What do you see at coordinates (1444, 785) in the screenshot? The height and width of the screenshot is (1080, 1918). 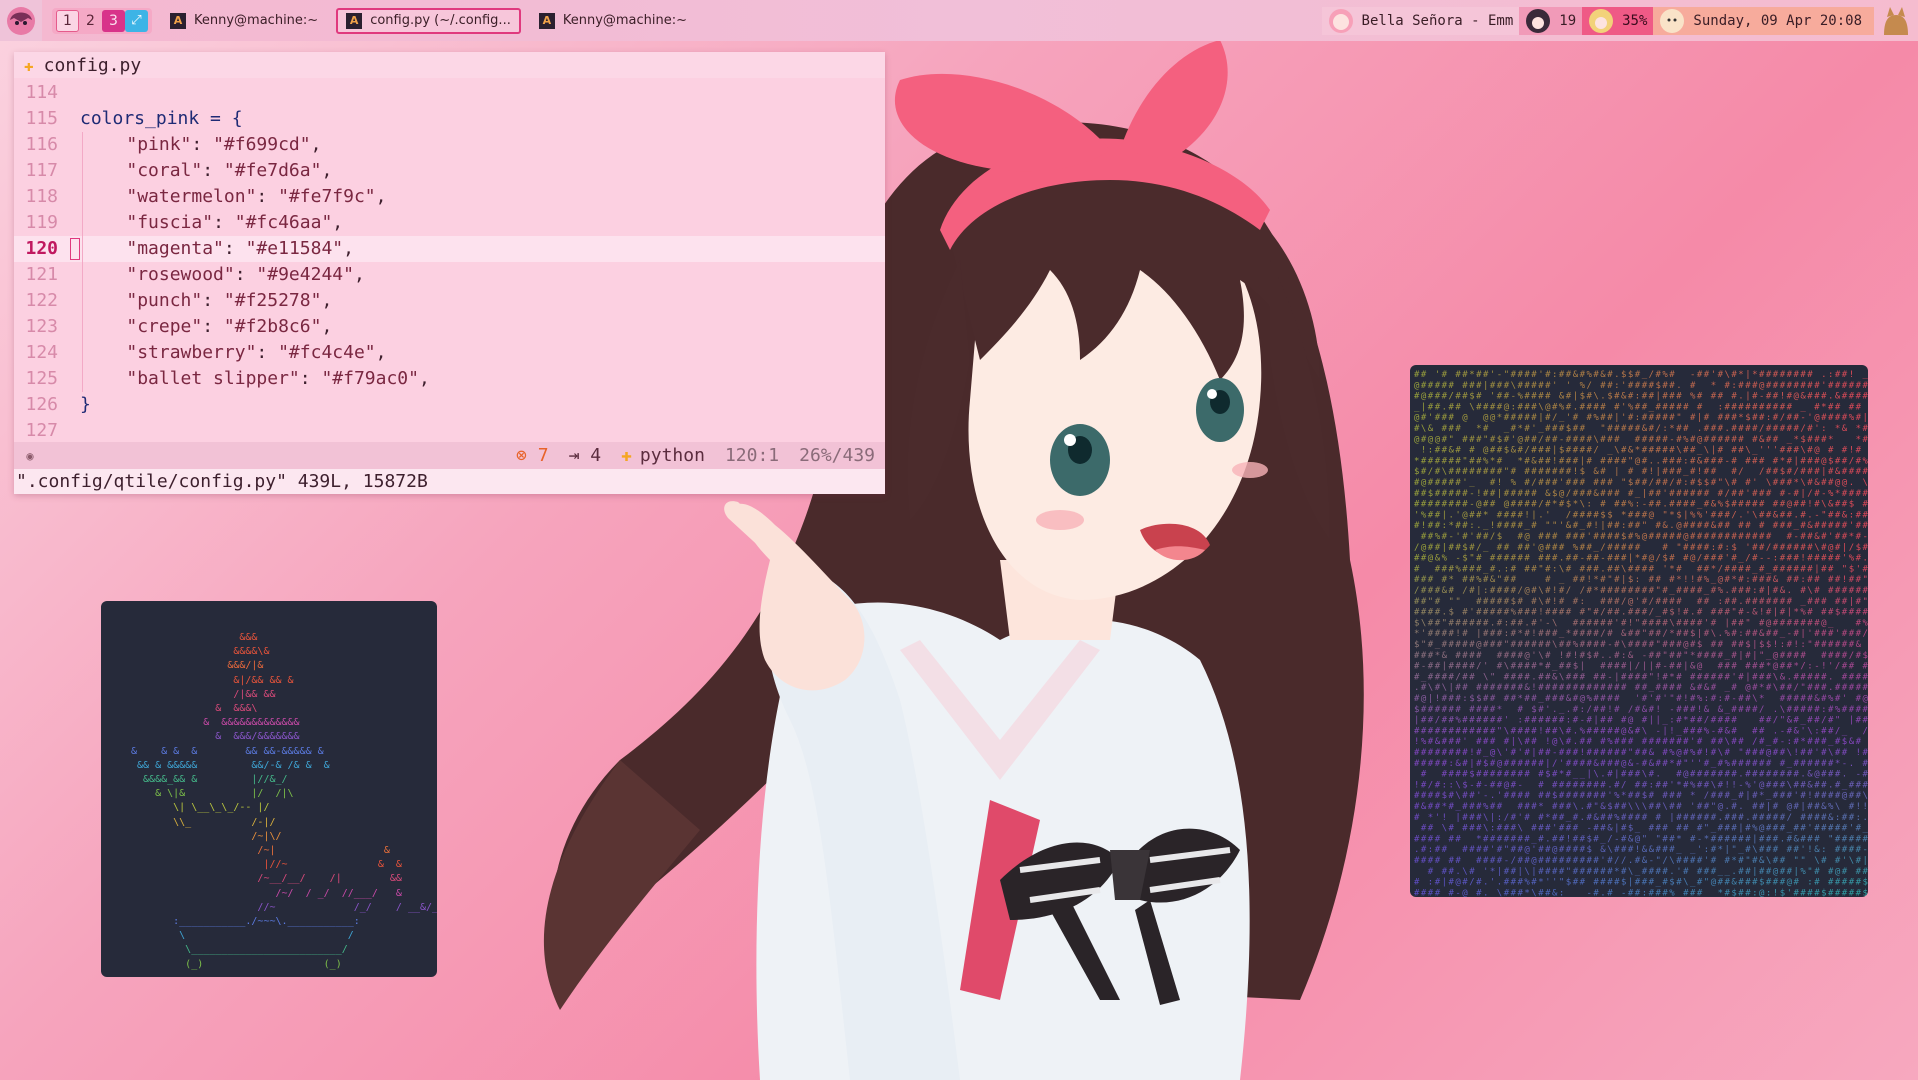 I see `ascii-glyph: :` at bounding box center [1444, 785].